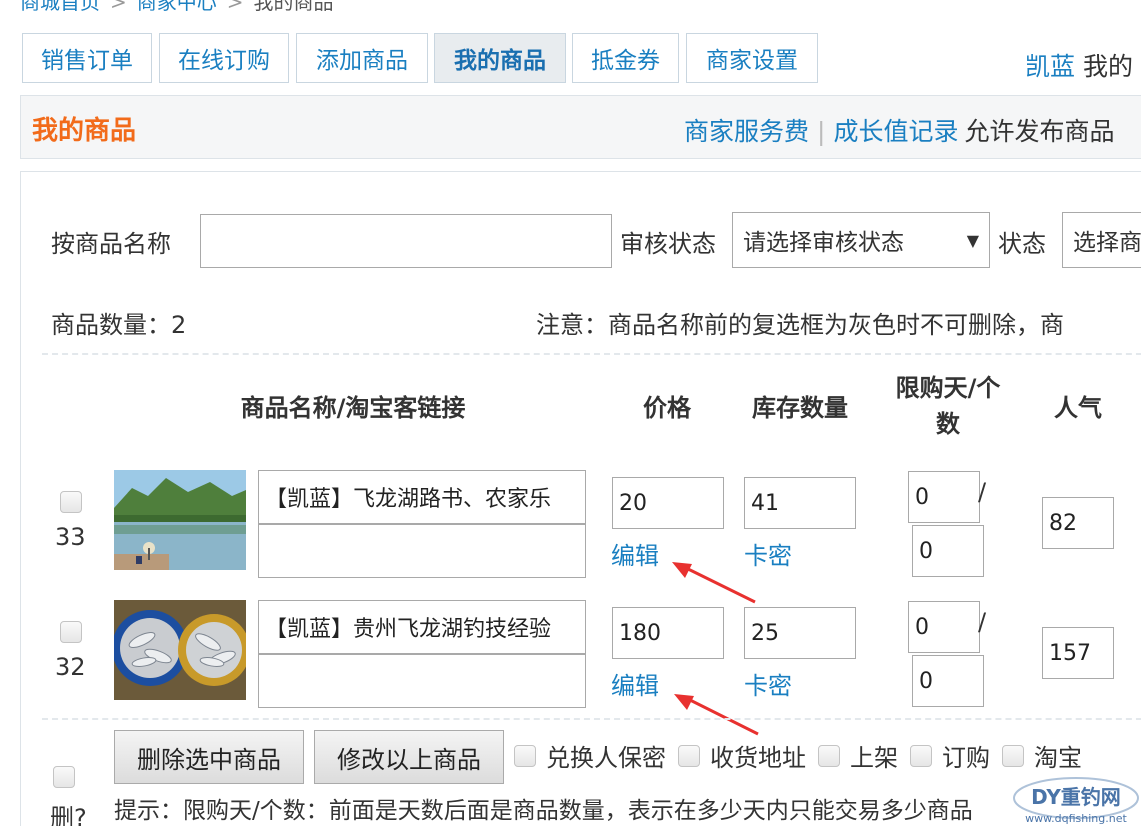 The height and width of the screenshot is (826, 1141). I want to click on tab-sales-orders: 销售订单, so click(87, 58).